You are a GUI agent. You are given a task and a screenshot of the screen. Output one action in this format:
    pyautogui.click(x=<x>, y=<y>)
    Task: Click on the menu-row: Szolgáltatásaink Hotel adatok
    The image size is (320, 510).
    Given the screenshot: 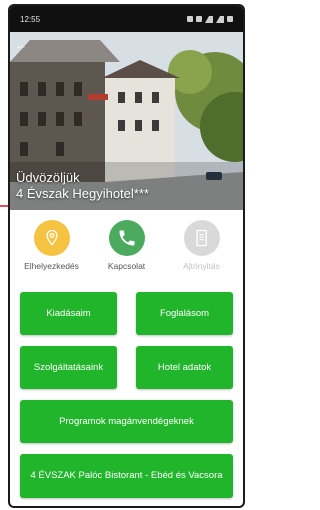 What is the action you would take?
    pyautogui.click(x=126, y=367)
    